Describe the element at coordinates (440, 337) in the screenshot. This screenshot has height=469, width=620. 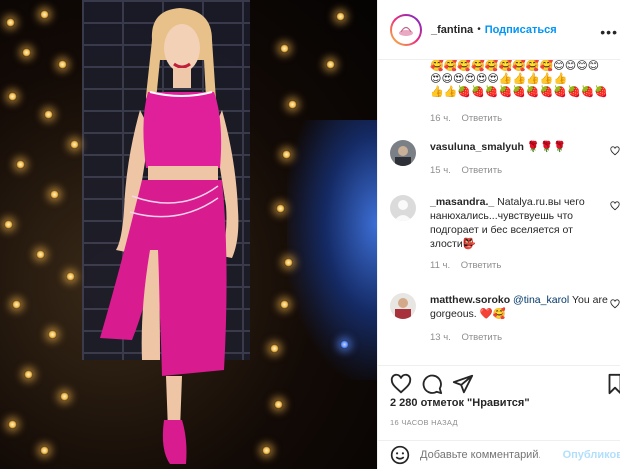
I see `comment-time: 13 ч.` at that location.